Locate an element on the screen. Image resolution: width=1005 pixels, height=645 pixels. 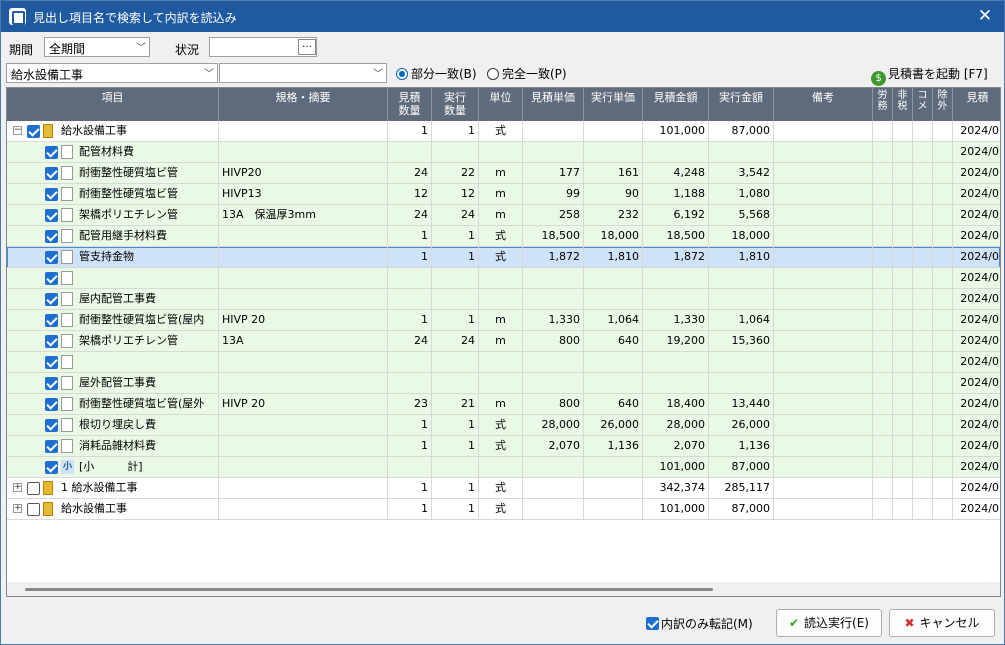
table-row: 配管材料費 2024/0 is located at coordinates (503, 152).